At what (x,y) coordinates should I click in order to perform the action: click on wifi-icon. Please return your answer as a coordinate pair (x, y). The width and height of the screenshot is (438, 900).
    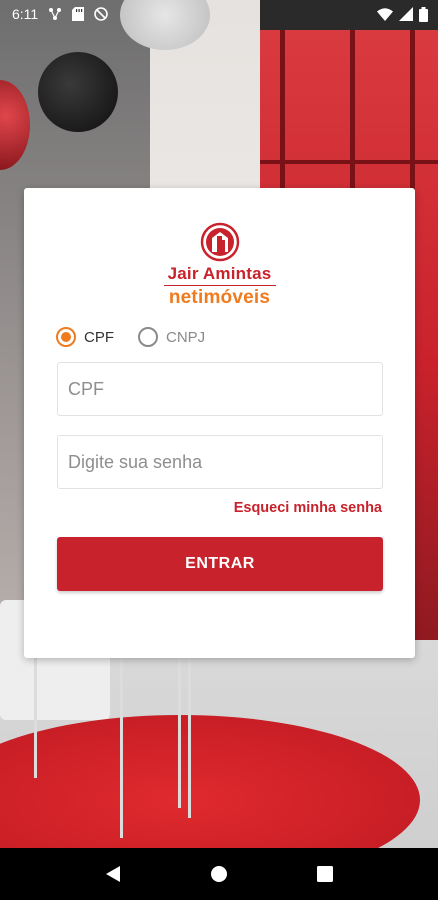
    Looking at the image, I should click on (385, 14).